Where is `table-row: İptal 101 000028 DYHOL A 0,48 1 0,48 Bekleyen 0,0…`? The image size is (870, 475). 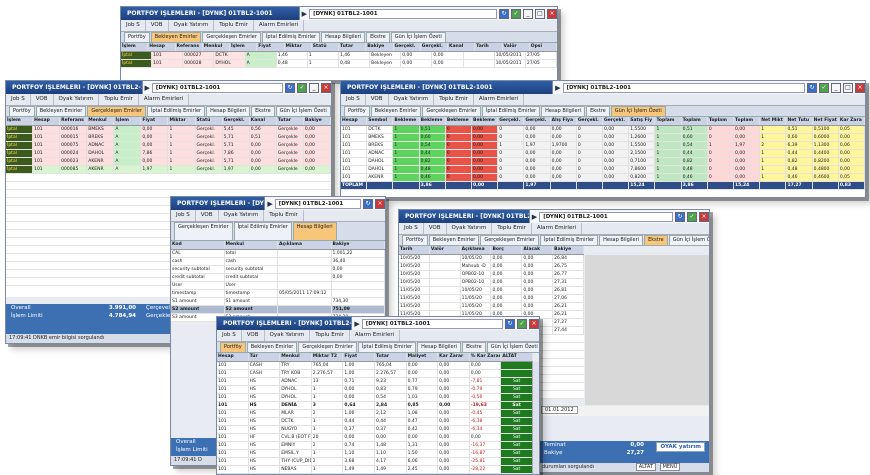
table-row: İptal 101 000028 DYHOL A 0,48 1 0,48 Bekleyen 0,0… is located at coordinates (339, 64).